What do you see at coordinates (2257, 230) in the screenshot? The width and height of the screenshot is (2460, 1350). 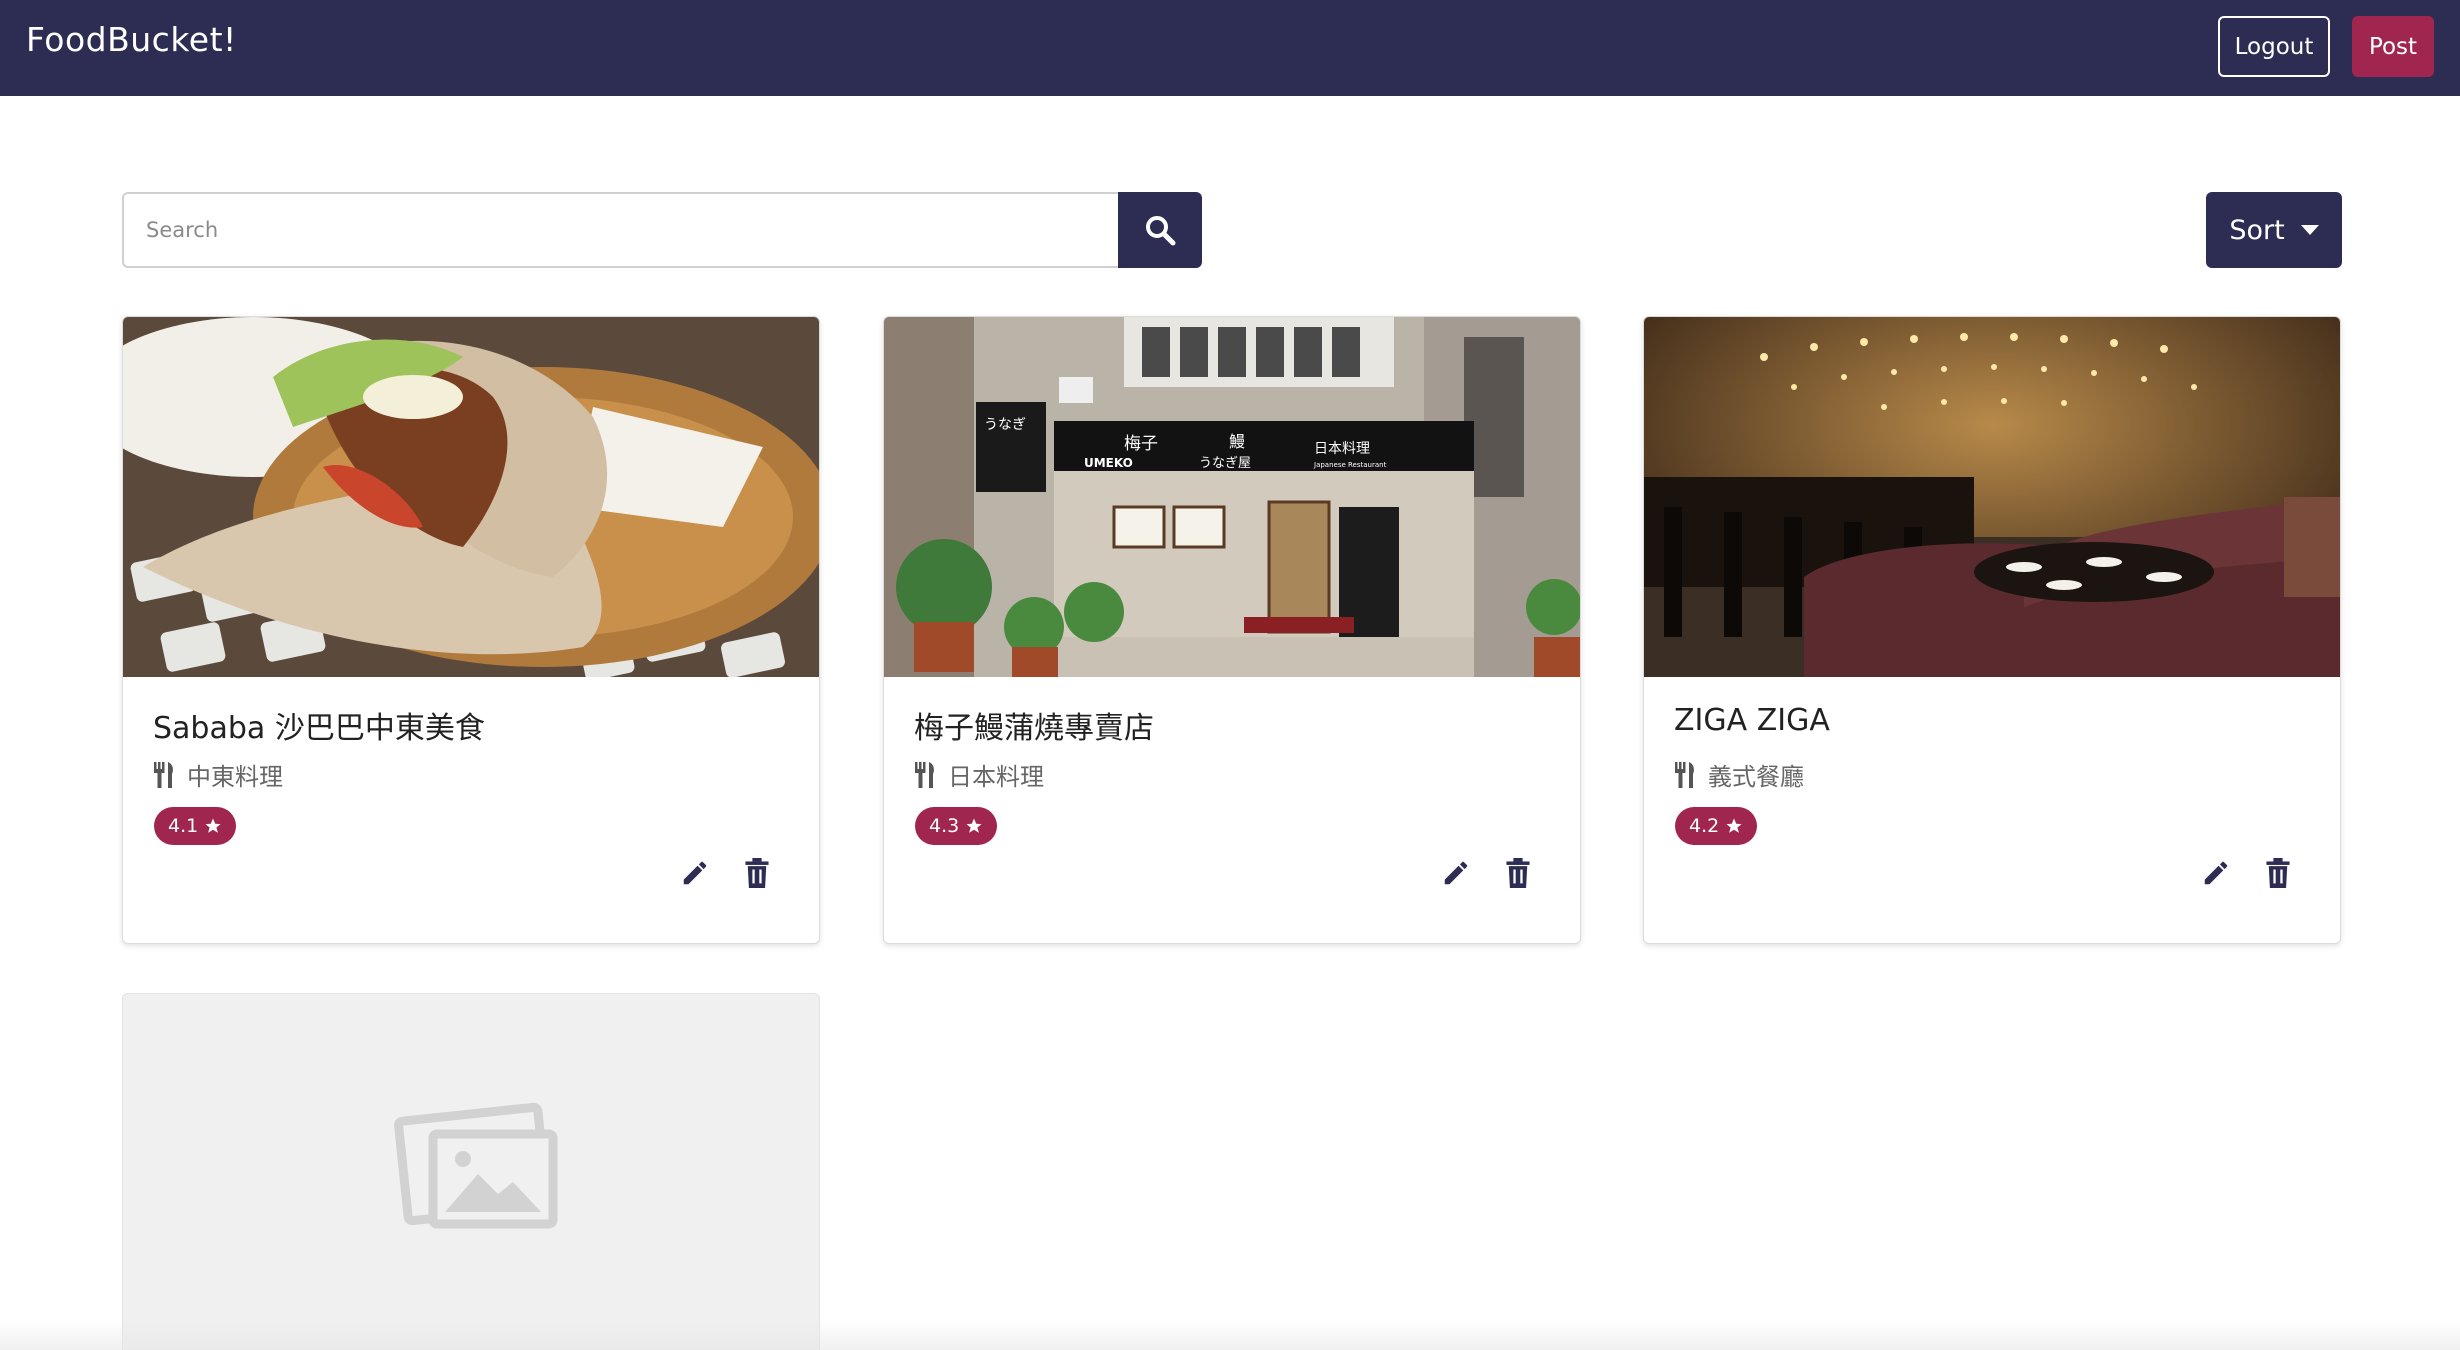 I see `sort-label: Sort` at bounding box center [2257, 230].